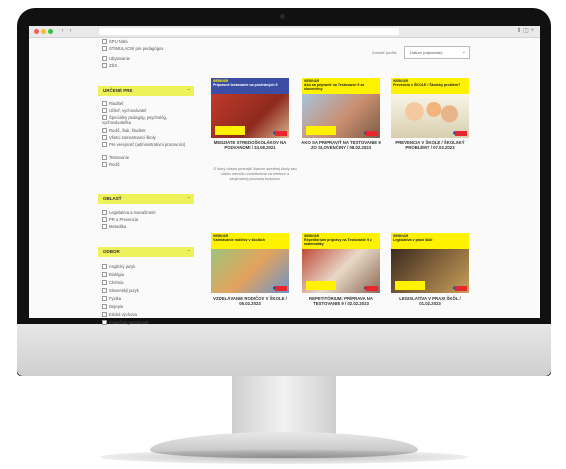 The height and width of the screenshot is (469, 566). I want to click on close-window-button, so click(36, 31).